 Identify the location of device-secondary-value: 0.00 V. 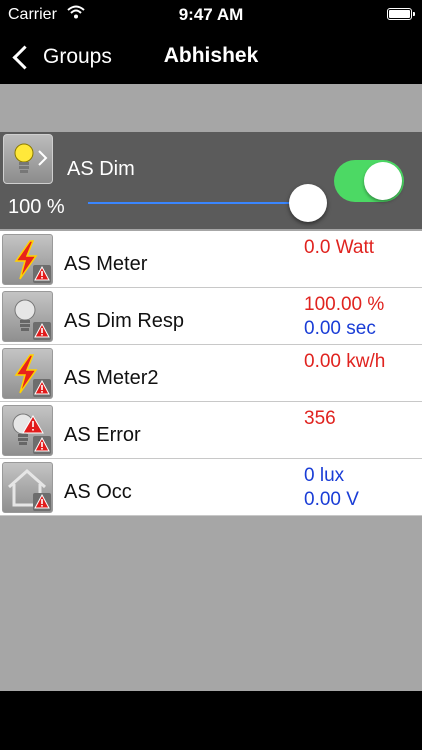
(331, 499).